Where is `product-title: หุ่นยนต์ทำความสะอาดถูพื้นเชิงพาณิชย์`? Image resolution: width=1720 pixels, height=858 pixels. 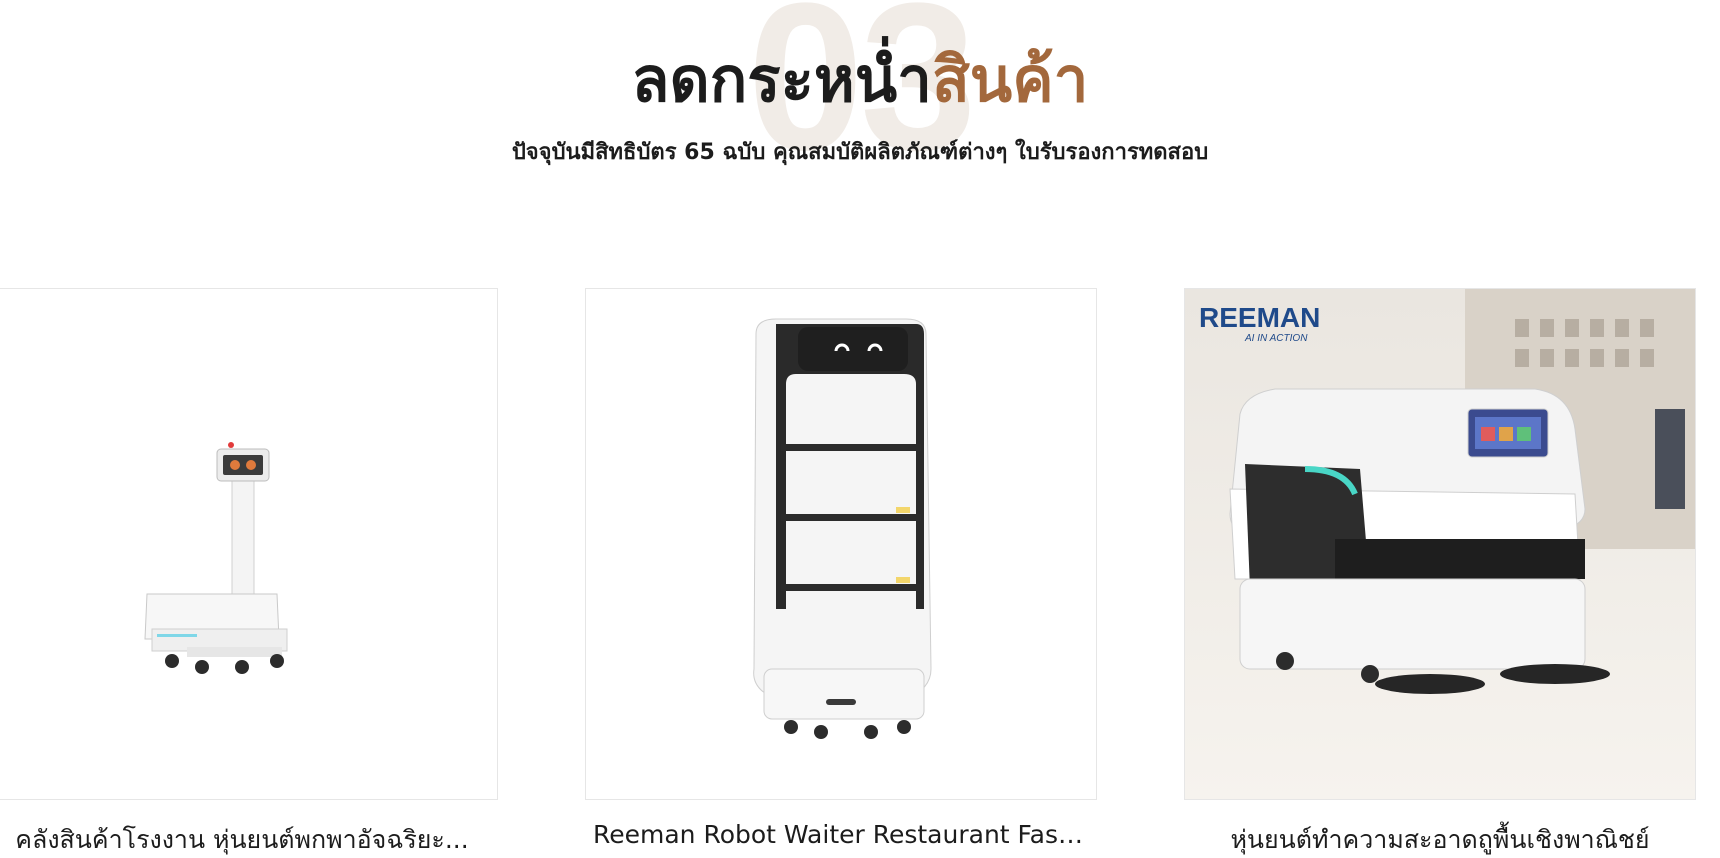 product-title: หุ่นยนต์ทำความสะอาดถูพื้นเชิงพาณิชย์ is located at coordinates (1440, 839).